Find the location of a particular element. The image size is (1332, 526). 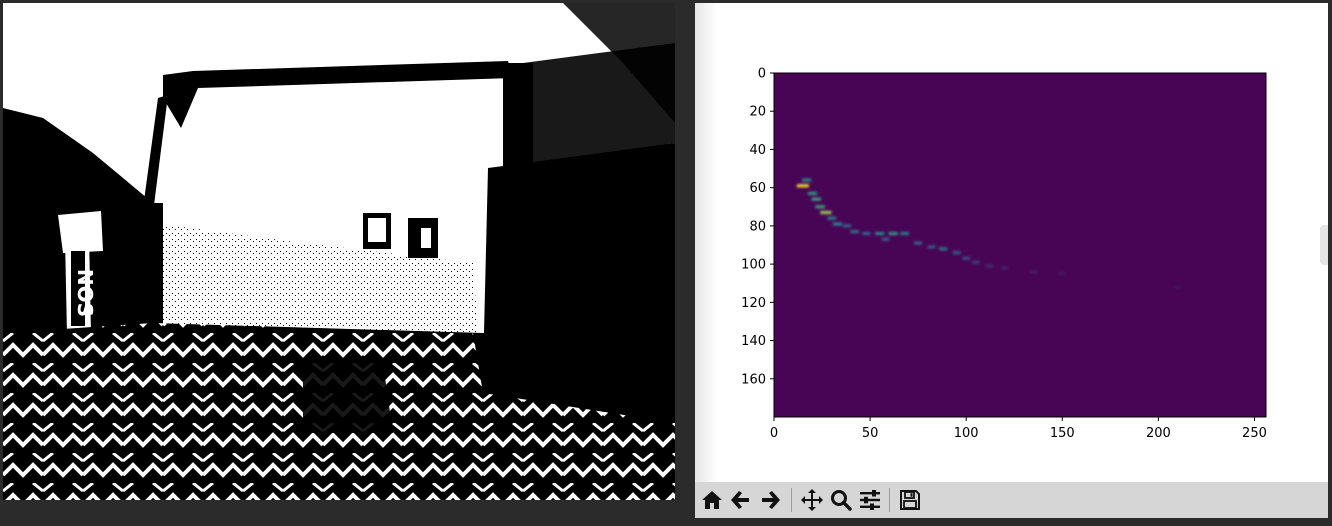

forward-arrow-icon is located at coordinates (771, 500).